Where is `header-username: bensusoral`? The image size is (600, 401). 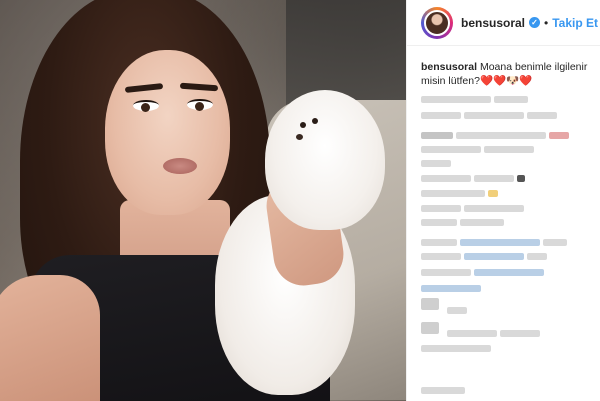
header-username: bensusoral is located at coordinates (493, 23).